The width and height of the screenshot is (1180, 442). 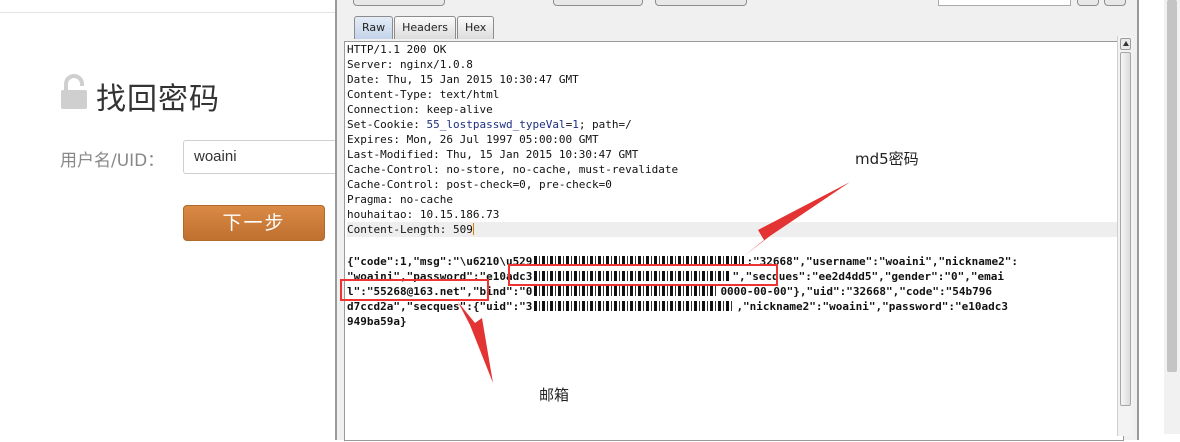 I want to click on md5-arrow-icon, so click(x=797, y=219).